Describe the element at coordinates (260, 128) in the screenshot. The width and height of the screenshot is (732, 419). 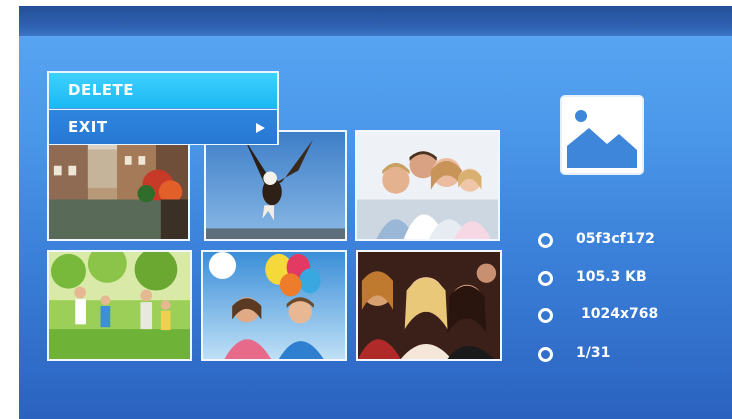
I see `submenu-arrow-icon` at that location.